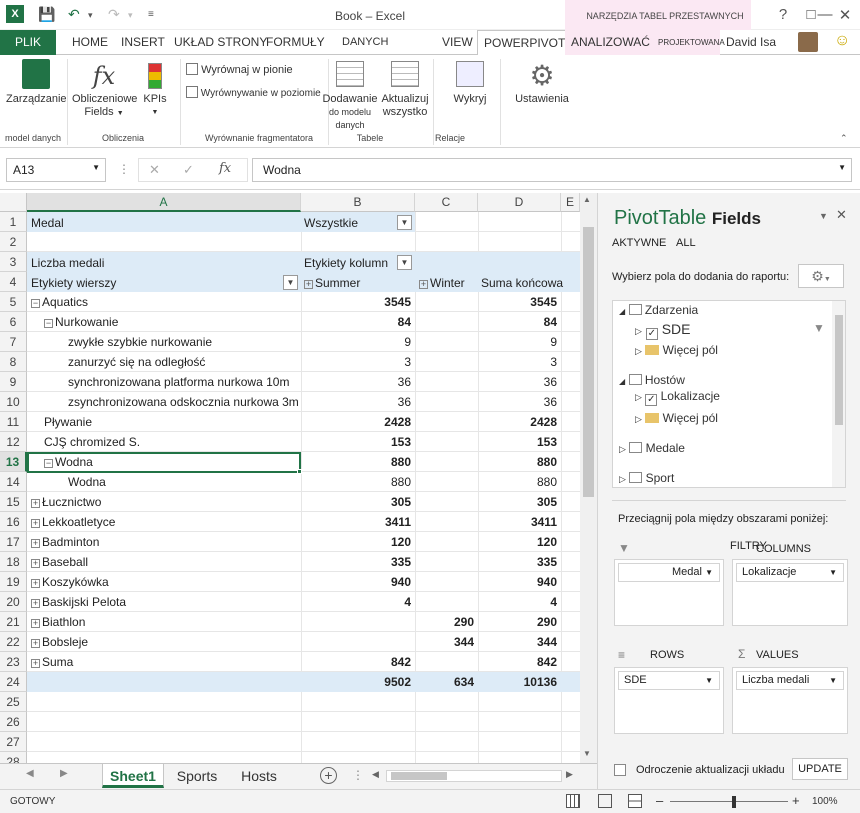 This screenshot has width=860, height=813. Describe the element at coordinates (588, 478) in the screenshot. I see `vertical-scrollbar: ▲ ▼` at that location.